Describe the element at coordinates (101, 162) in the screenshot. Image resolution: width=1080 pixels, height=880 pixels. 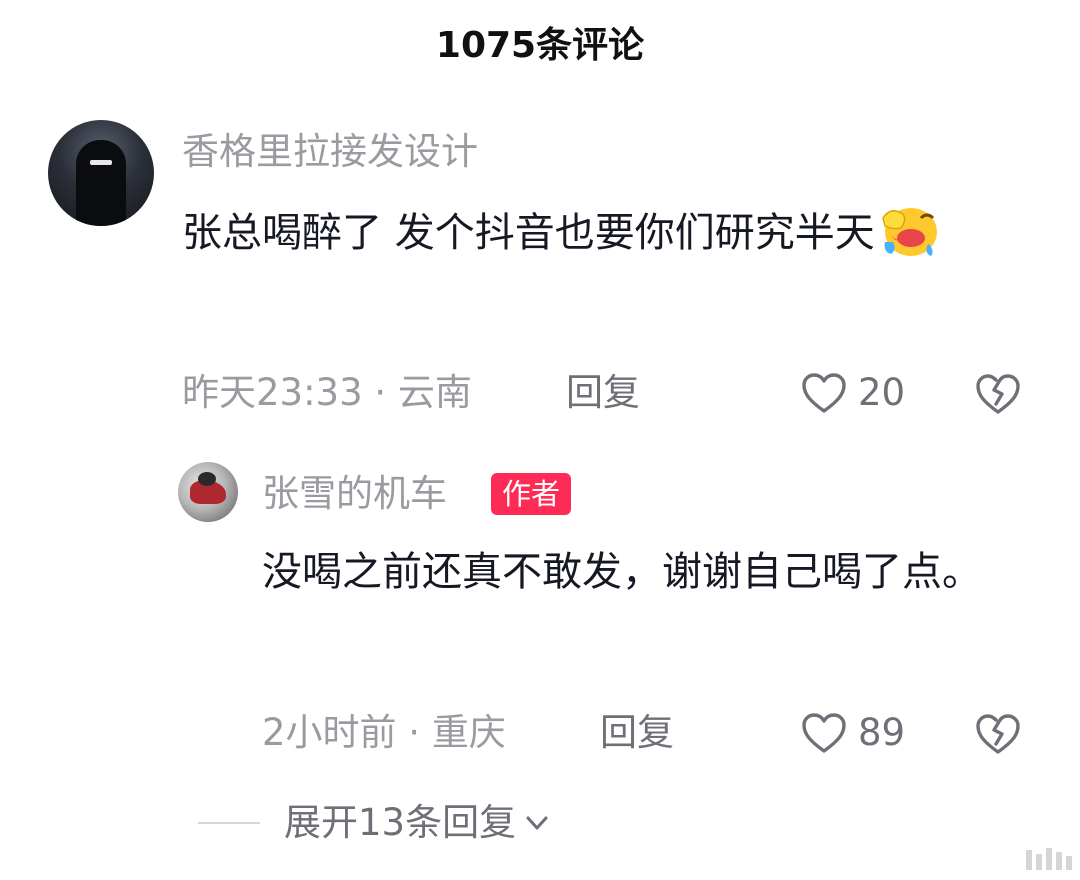
I see `avatar-eyes` at that location.